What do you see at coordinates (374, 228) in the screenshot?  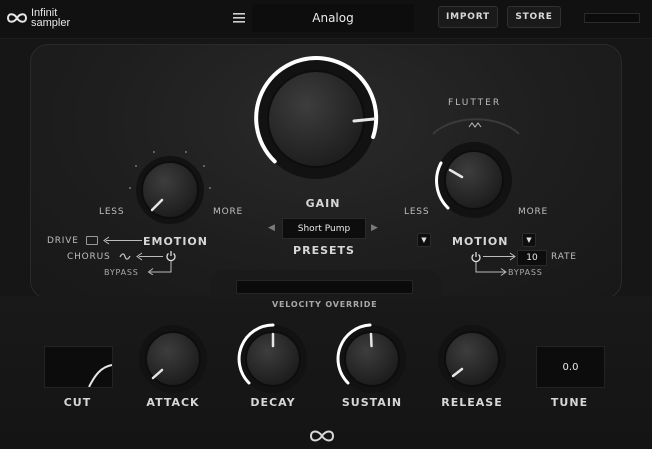 I see `preset-next-button: ▶` at bounding box center [374, 228].